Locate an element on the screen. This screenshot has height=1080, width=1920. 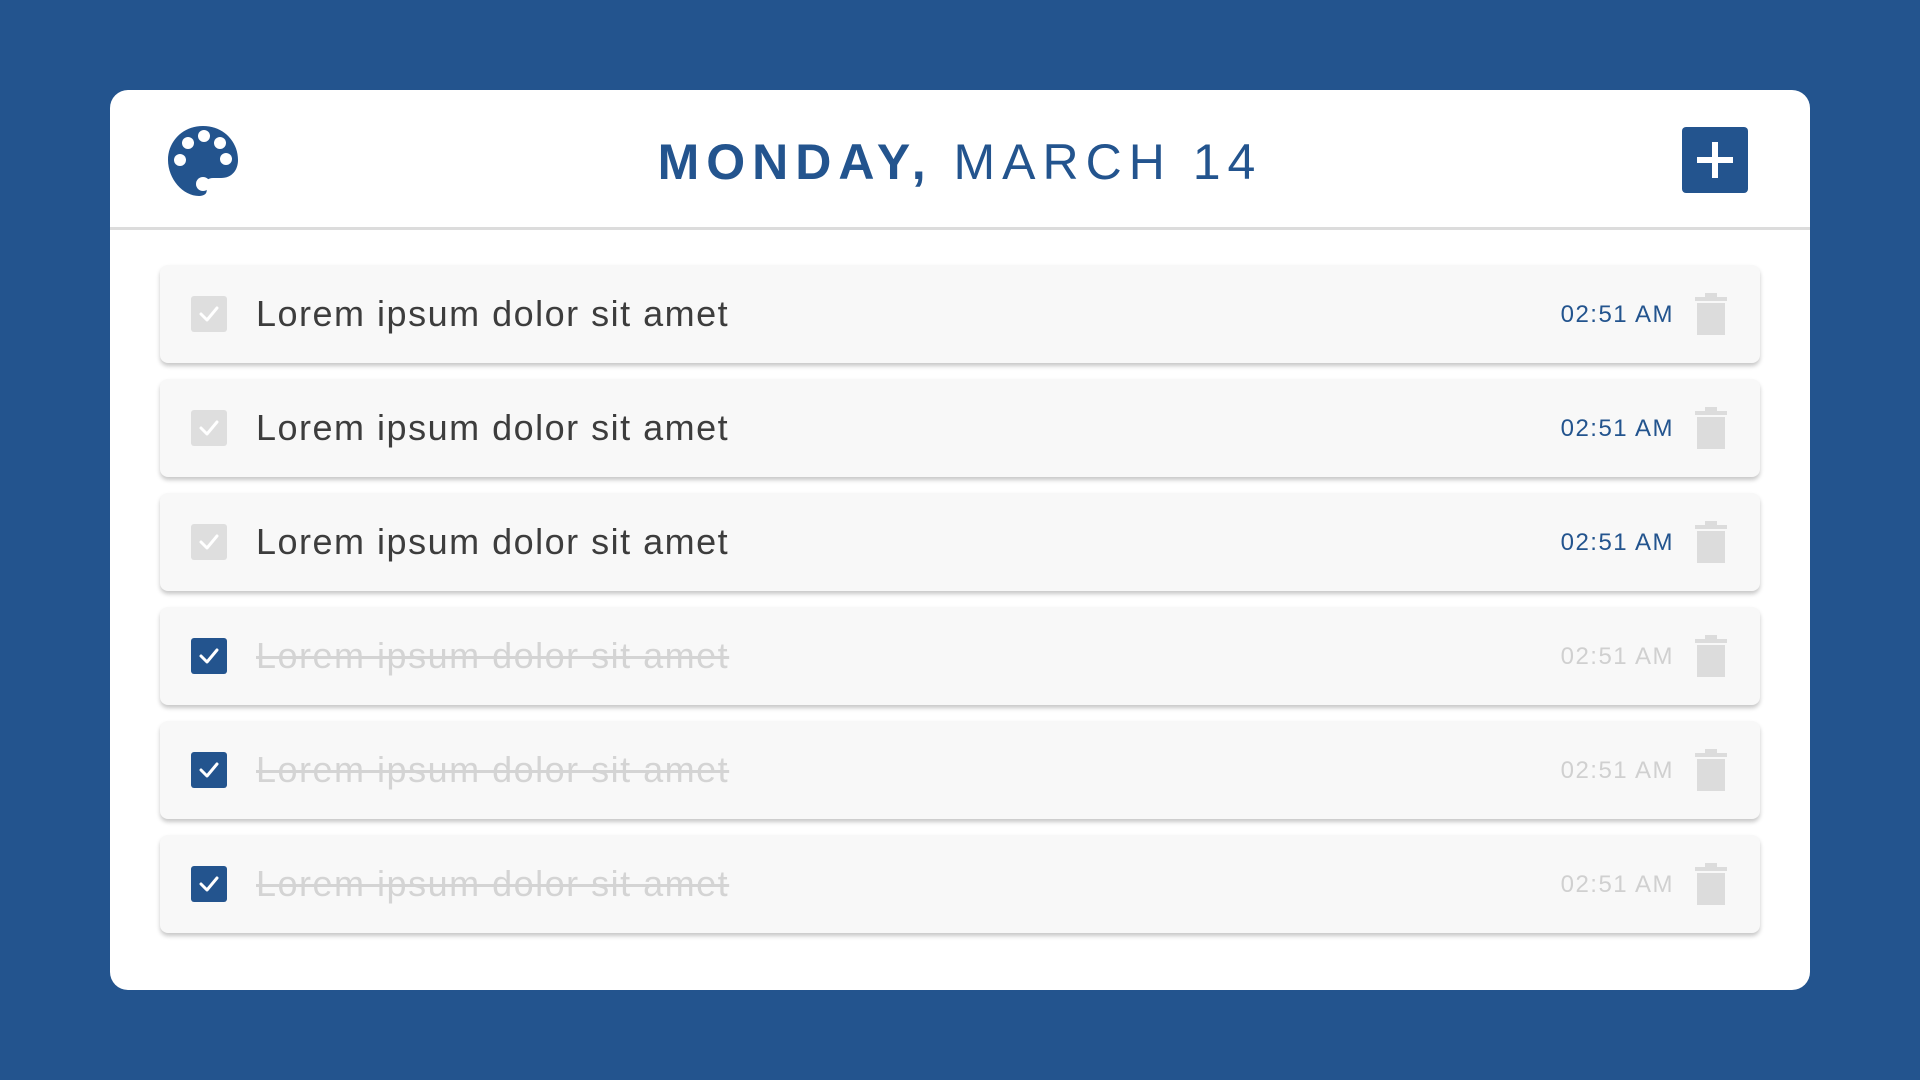
add-task-button is located at coordinates (1715, 160).